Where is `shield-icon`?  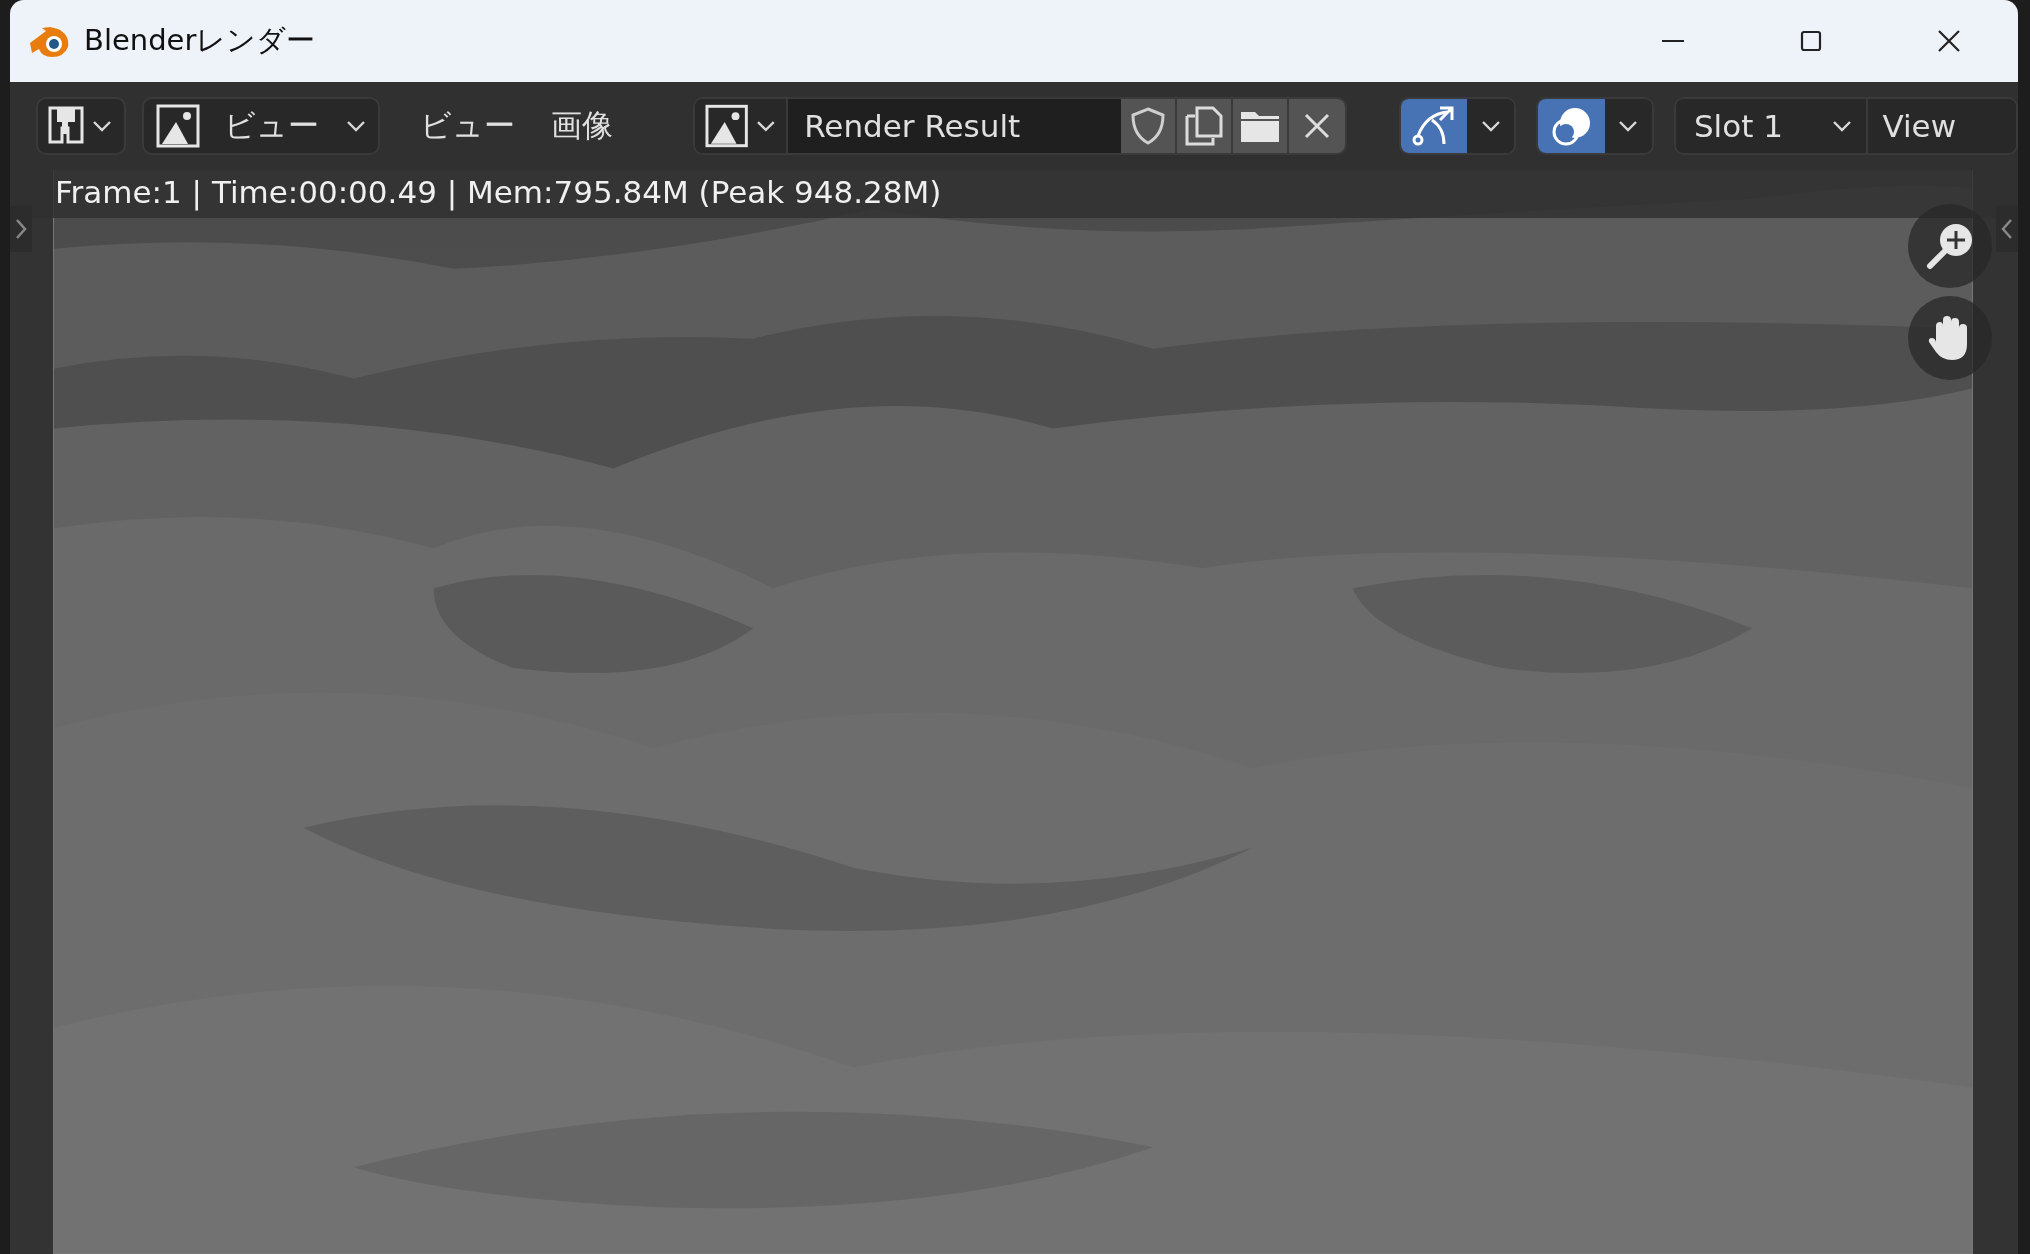
shield-icon is located at coordinates (1147, 126).